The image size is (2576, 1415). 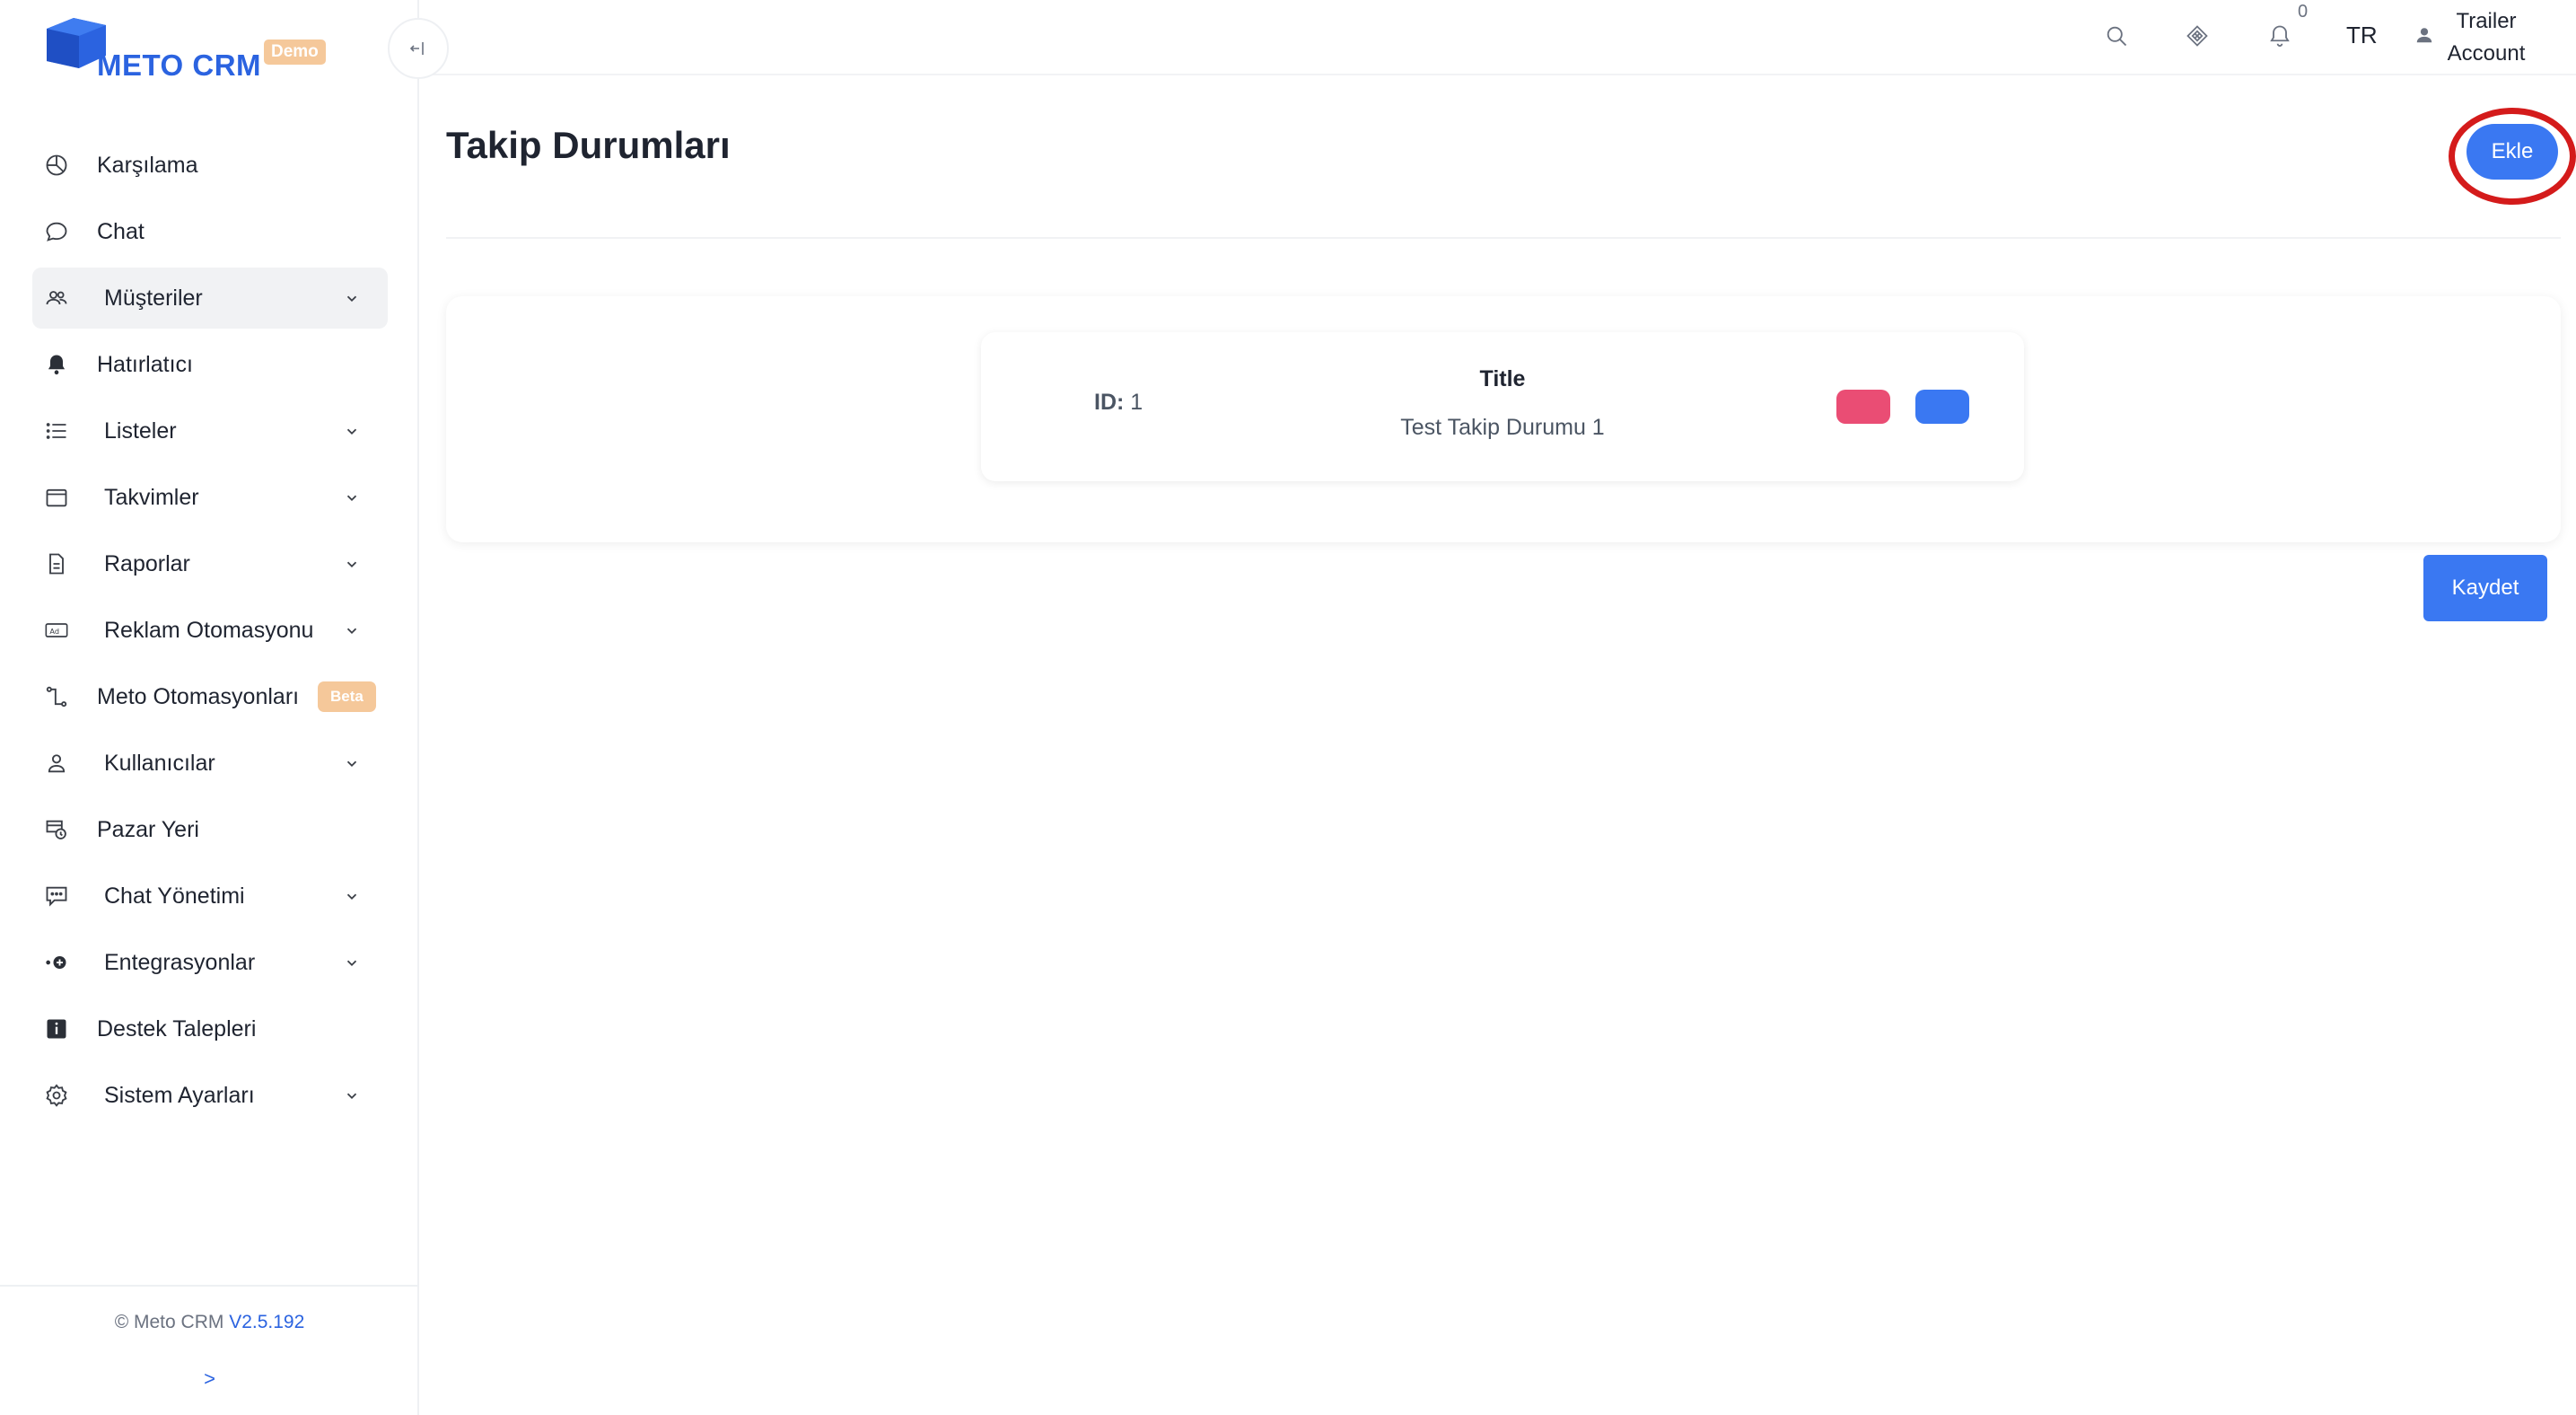 I want to click on search-icon, so click(x=2117, y=36).